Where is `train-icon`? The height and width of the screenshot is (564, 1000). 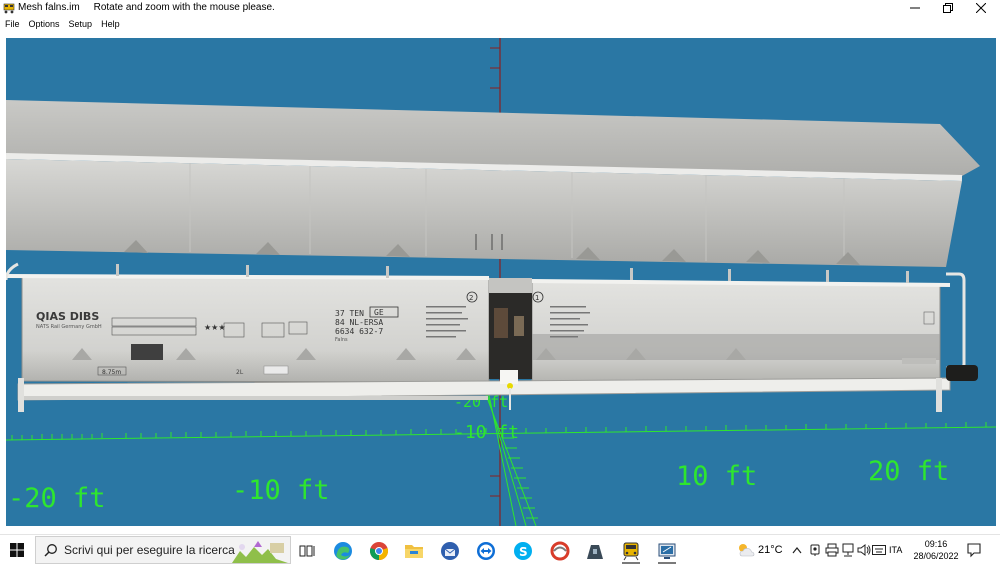
train-icon is located at coordinates (631, 551).